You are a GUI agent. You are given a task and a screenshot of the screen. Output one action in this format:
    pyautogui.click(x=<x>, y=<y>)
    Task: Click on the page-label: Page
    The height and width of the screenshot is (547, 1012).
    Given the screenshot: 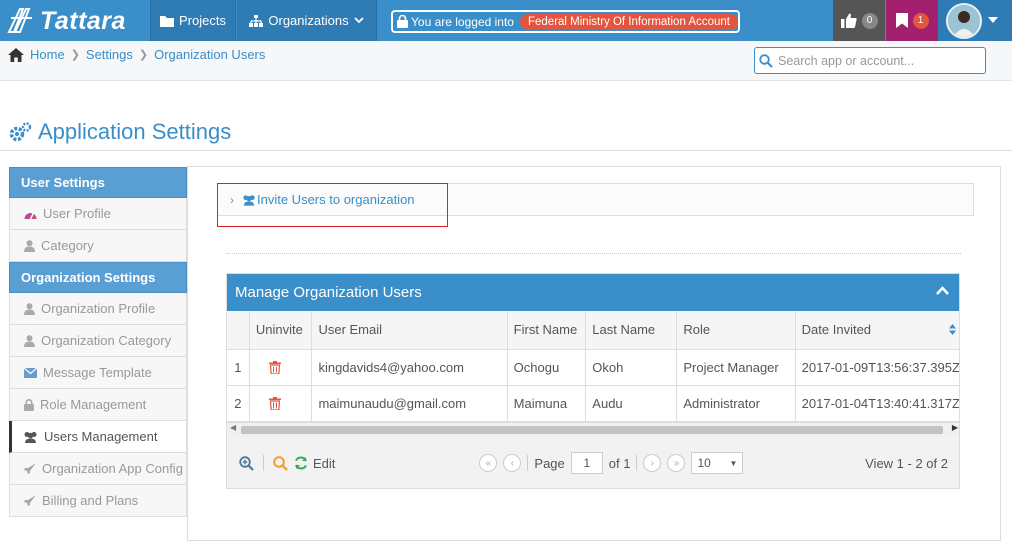 What is the action you would take?
    pyautogui.click(x=549, y=463)
    